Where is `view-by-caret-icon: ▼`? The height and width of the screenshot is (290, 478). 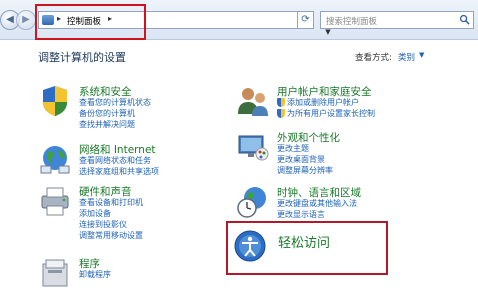
view-by-caret-icon: ▼ is located at coordinates (421, 55).